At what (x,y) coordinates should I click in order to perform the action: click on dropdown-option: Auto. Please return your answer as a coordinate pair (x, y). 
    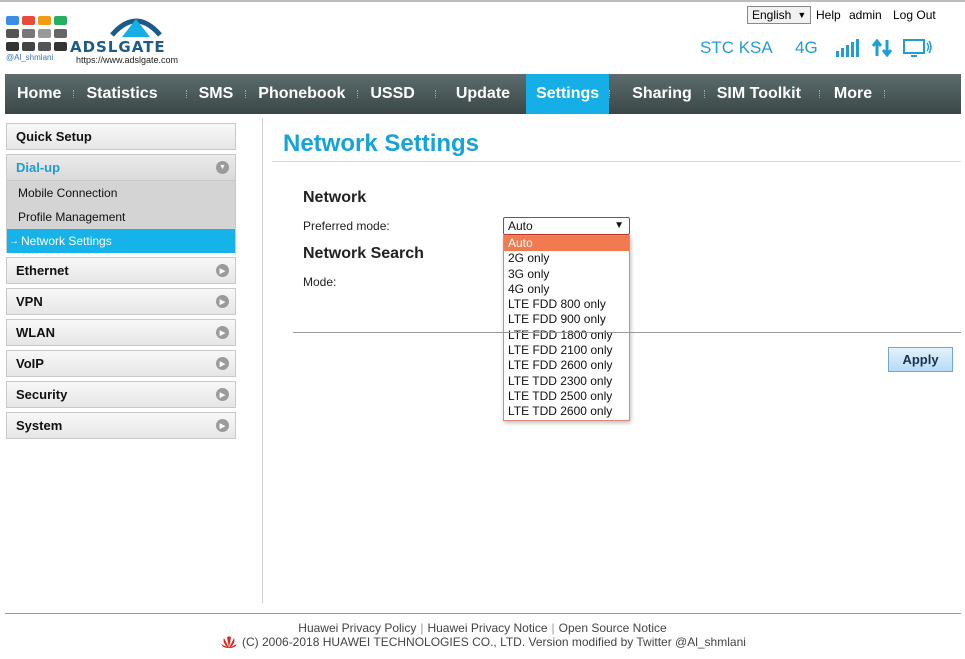
    Looking at the image, I should click on (566, 244).